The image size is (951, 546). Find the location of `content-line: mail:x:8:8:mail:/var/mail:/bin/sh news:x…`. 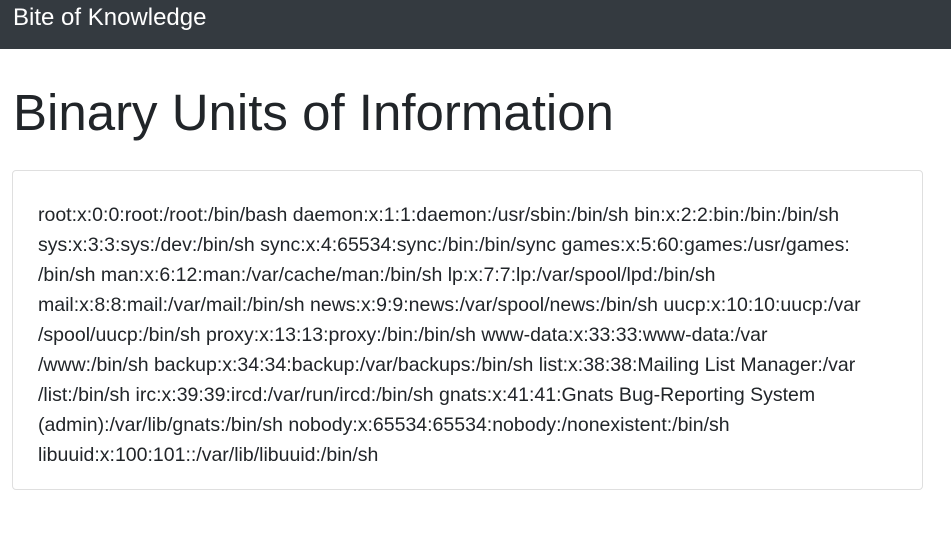

content-line: mail:x:8:8:mail:/var/mail:/bin/sh news:x… is located at coordinates (449, 305).